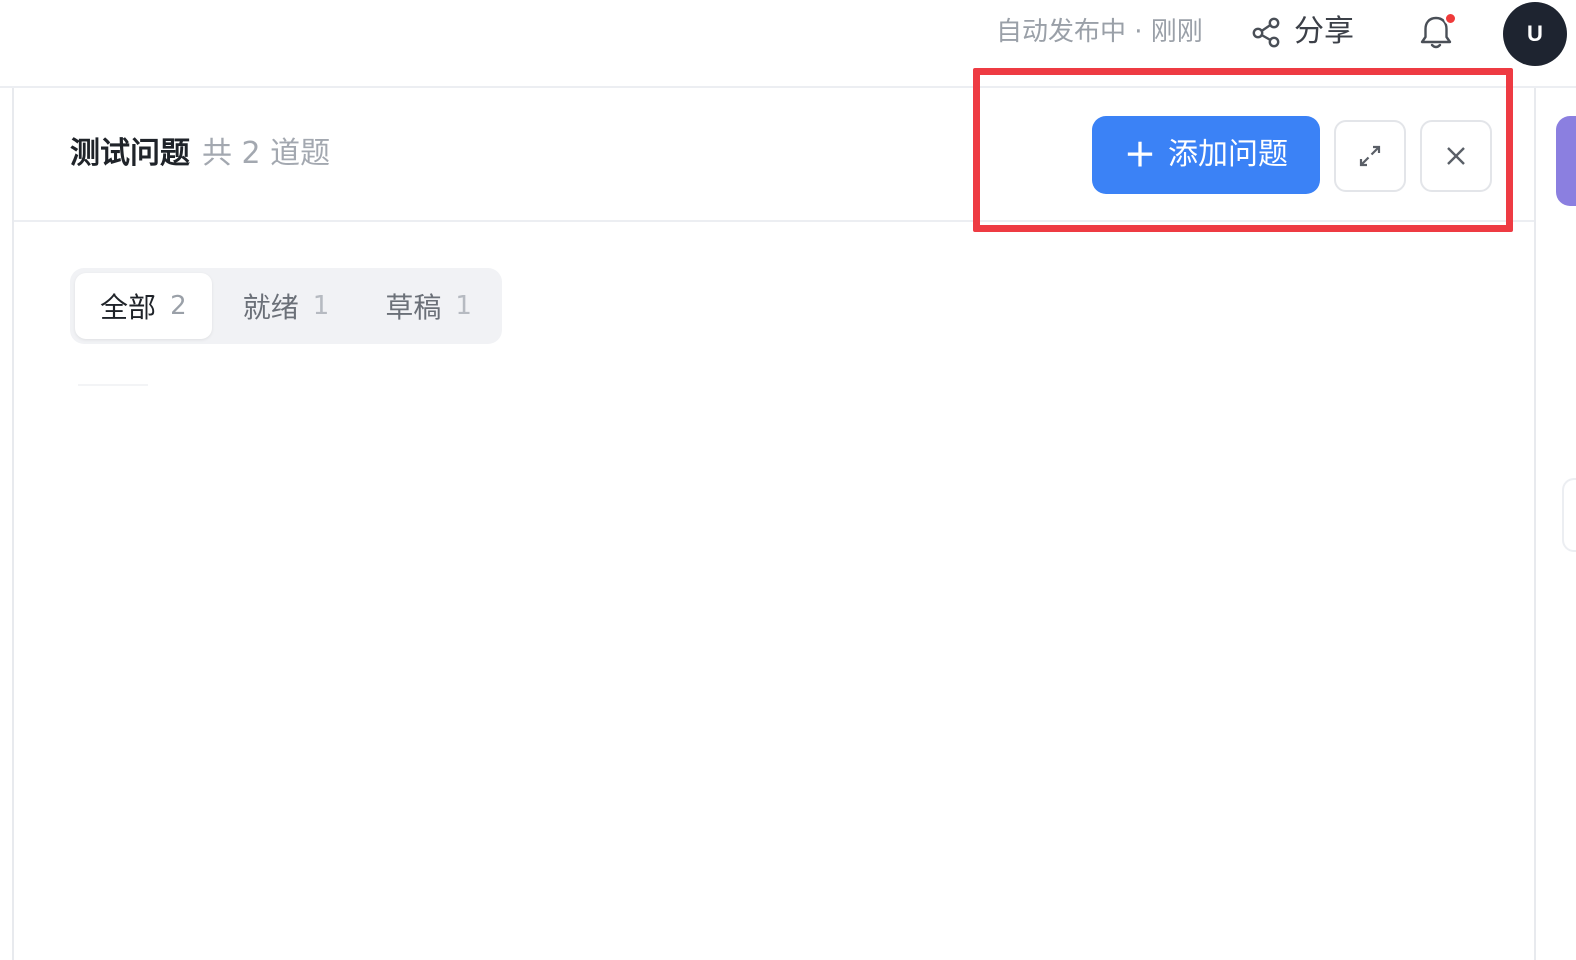 Image resolution: width=1576 pixels, height=960 pixels. I want to click on autosave-status: 自动发布中 · 刚刚, so click(1099, 32).